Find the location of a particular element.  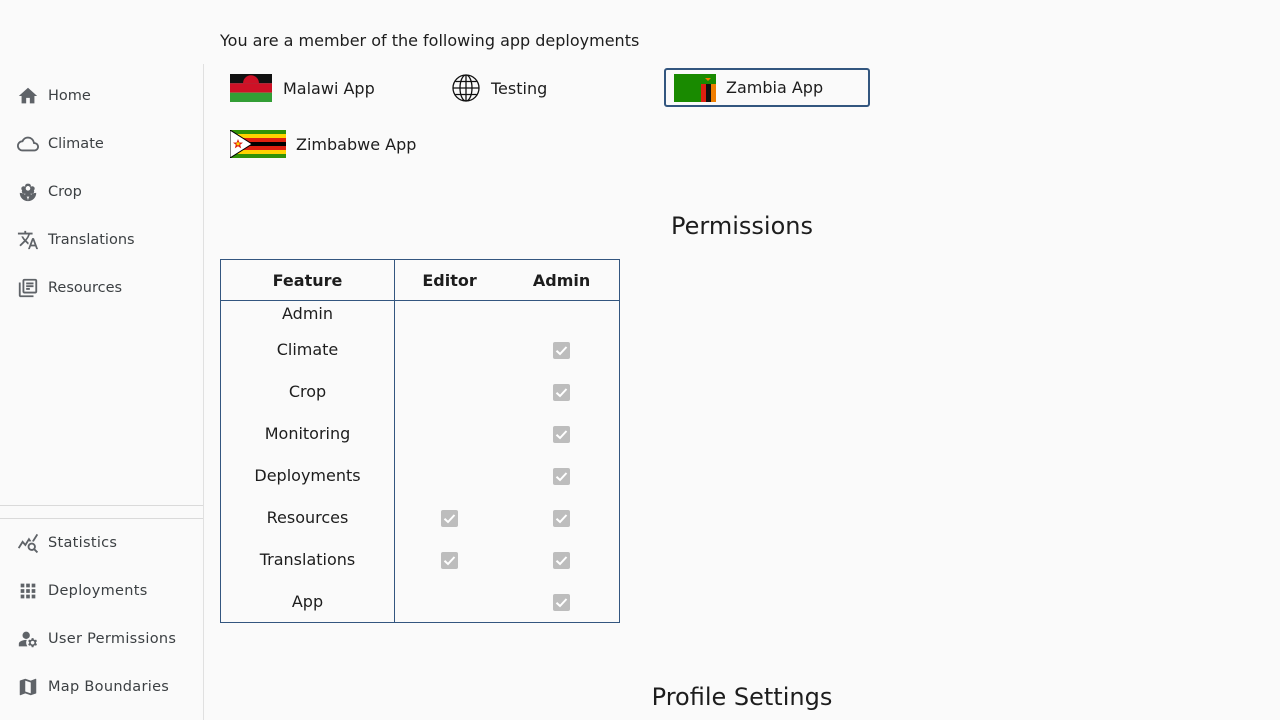

feature-name: Monitoring is located at coordinates (307, 433).